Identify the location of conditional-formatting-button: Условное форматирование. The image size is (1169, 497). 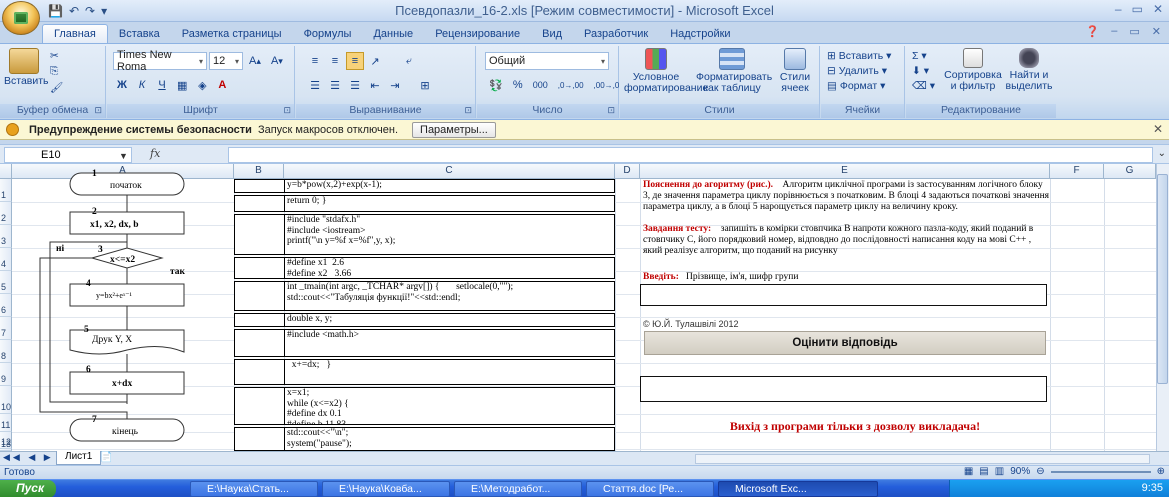
(666, 71).